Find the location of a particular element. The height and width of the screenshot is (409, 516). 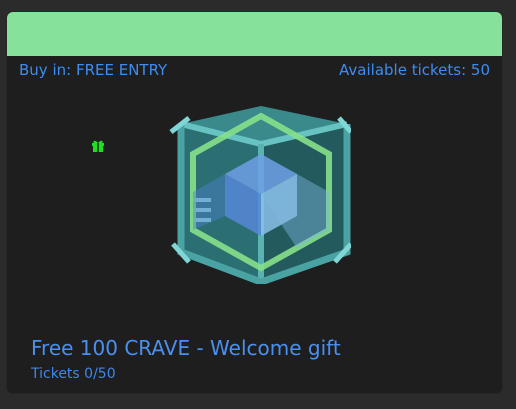

tickets-progress-text: Tickets 0/50 is located at coordinates (73, 374).